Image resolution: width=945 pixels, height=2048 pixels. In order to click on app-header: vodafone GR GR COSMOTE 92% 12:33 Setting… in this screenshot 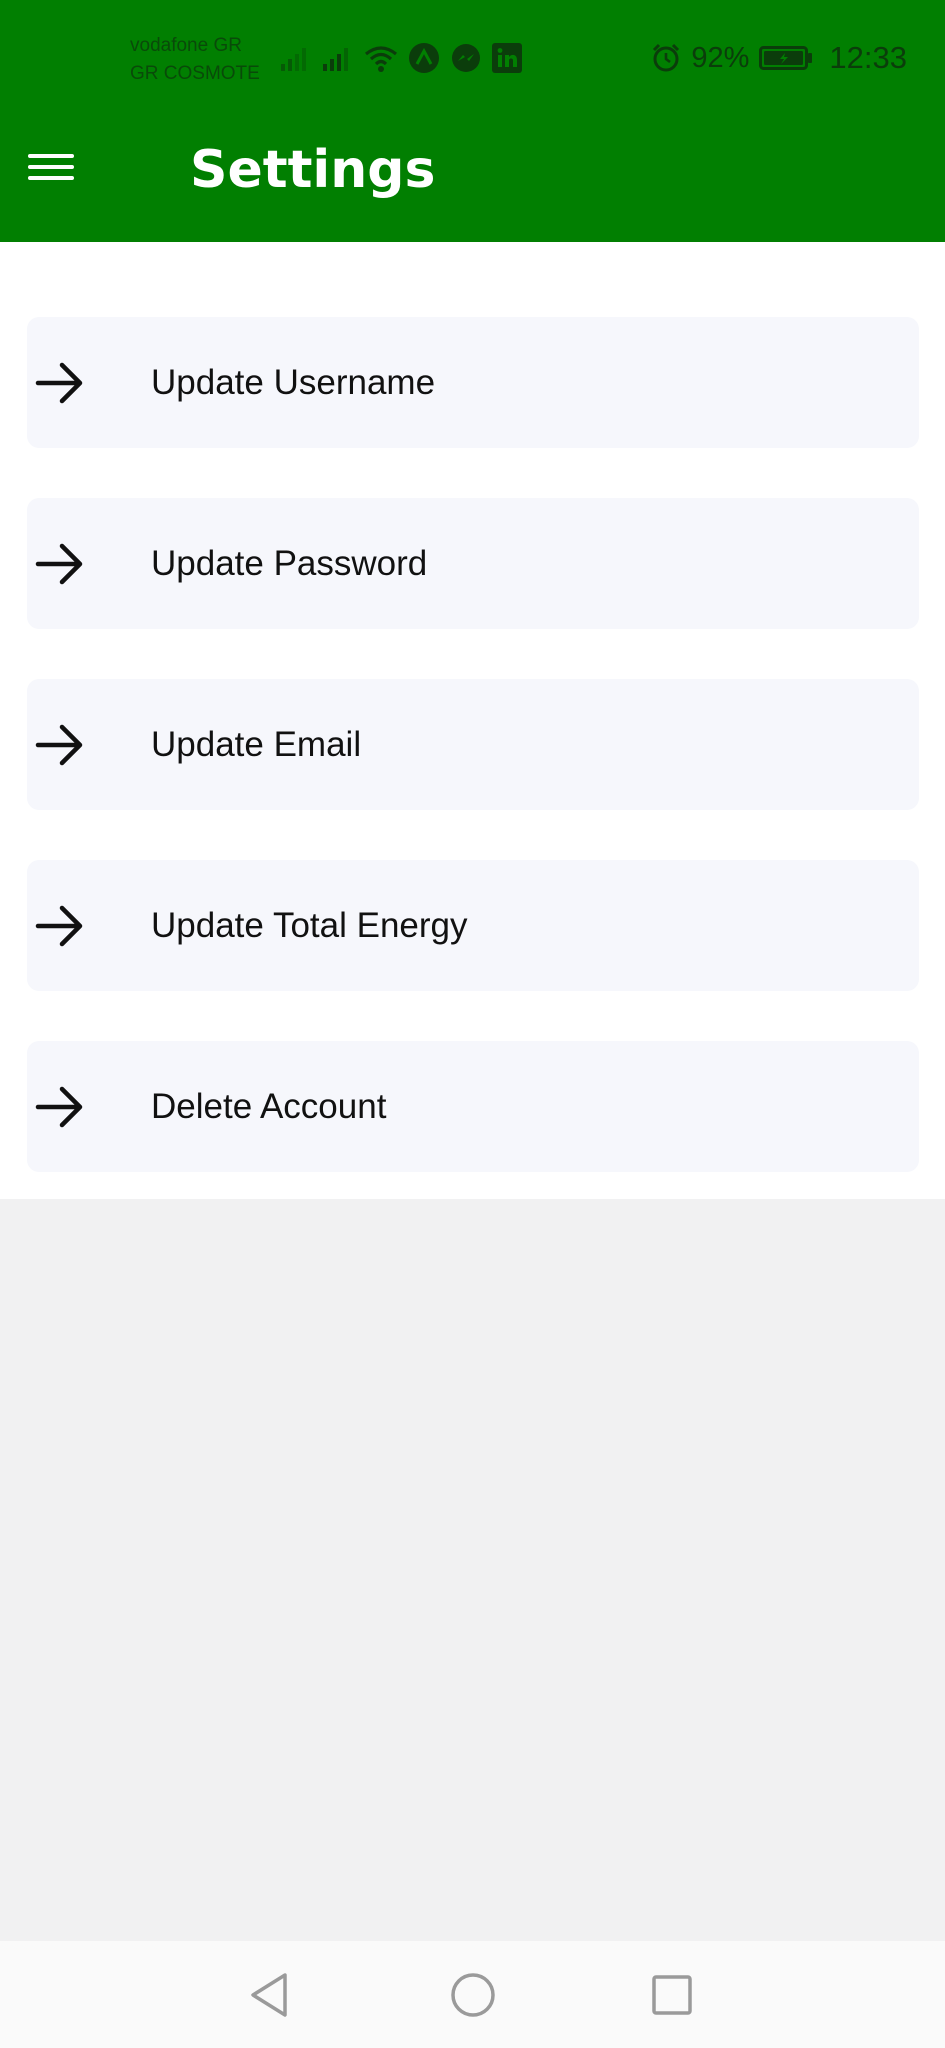, I will do `click(472, 121)`.